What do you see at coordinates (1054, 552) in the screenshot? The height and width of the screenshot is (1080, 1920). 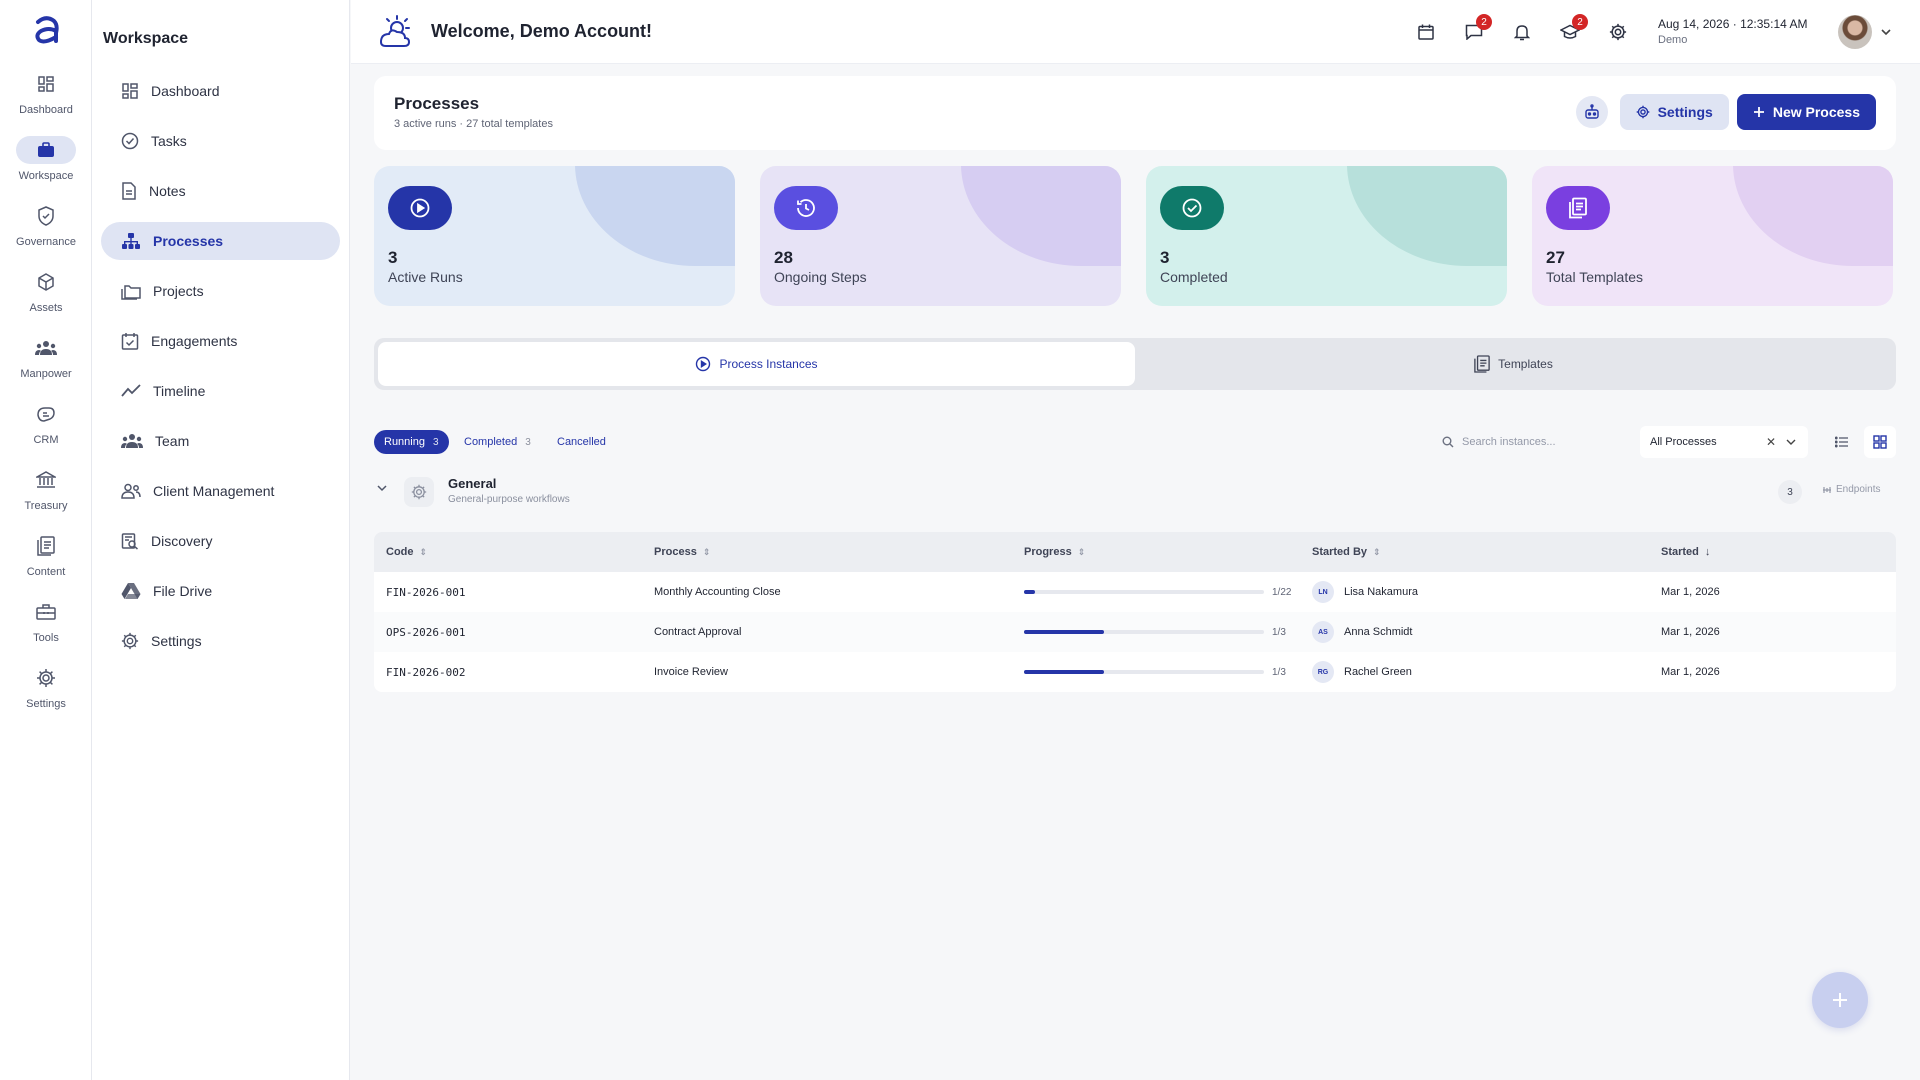 I see `column-header-progress: Progress ⇕` at bounding box center [1054, 552].